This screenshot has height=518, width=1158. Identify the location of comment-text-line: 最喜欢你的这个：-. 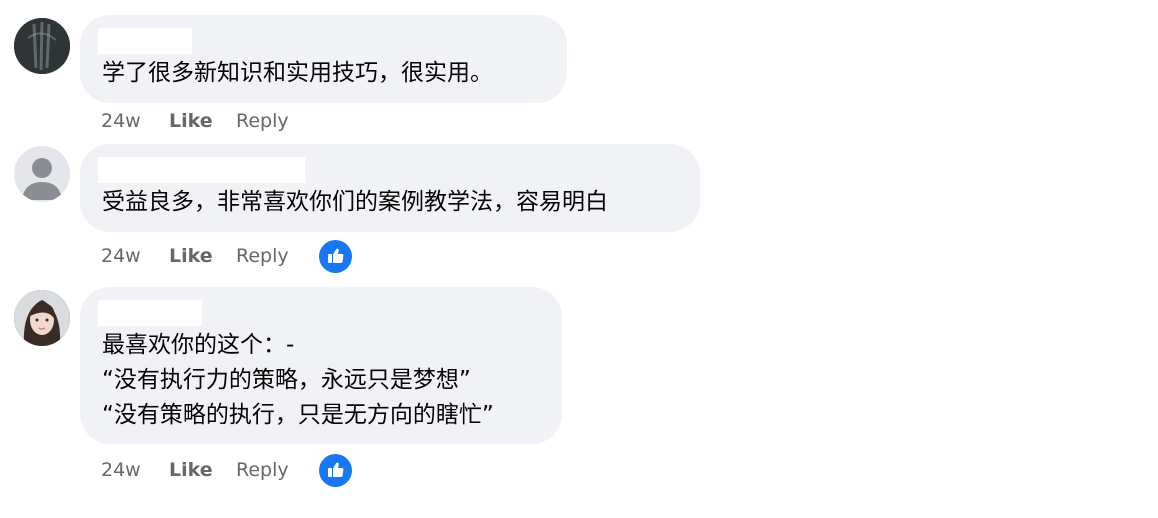
(198, 345).